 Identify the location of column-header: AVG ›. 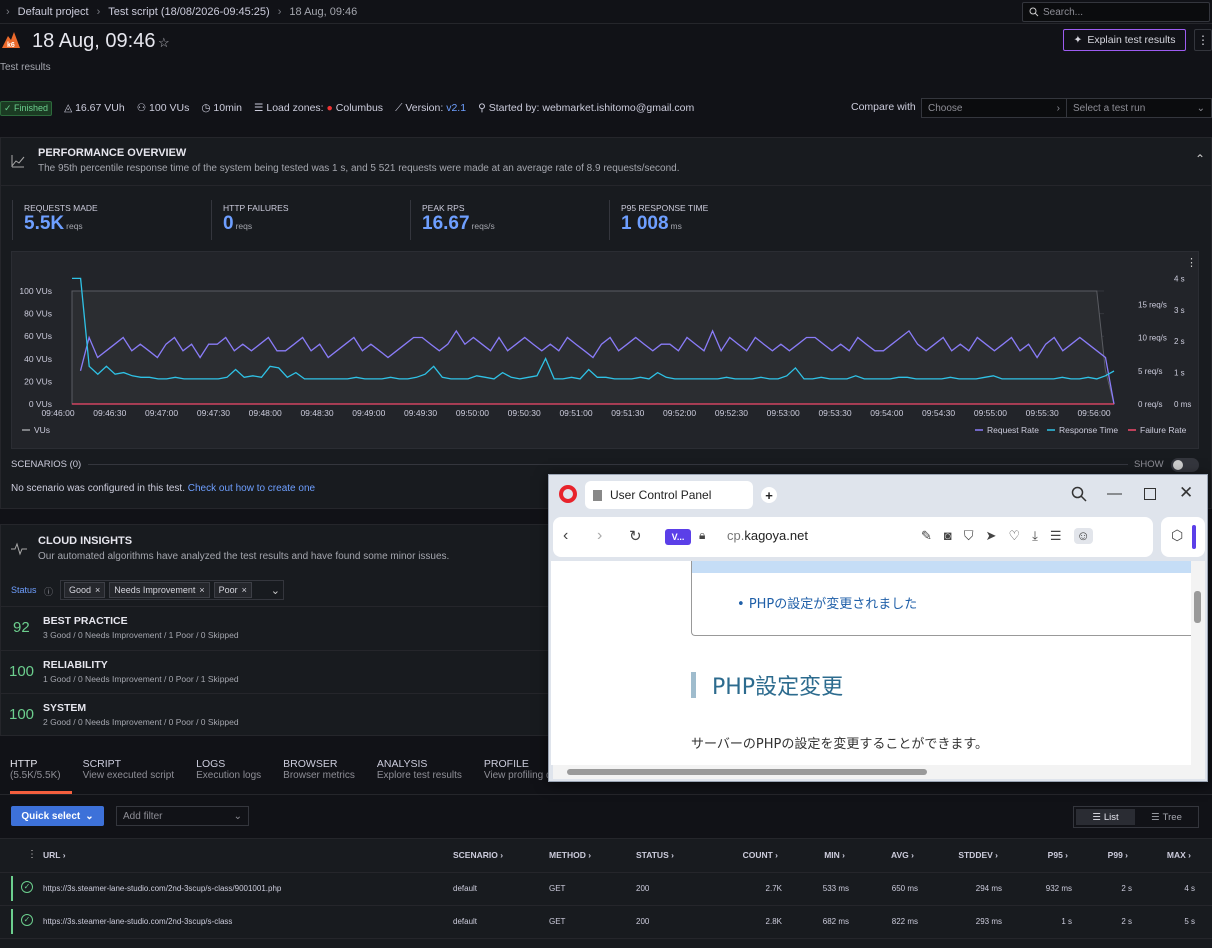
(902, 855).